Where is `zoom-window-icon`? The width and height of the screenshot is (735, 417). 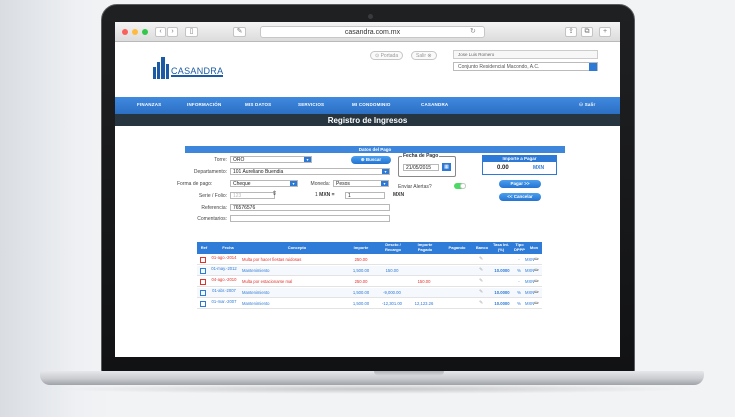 zoom-window-icon is located at coordinates (145, 32).